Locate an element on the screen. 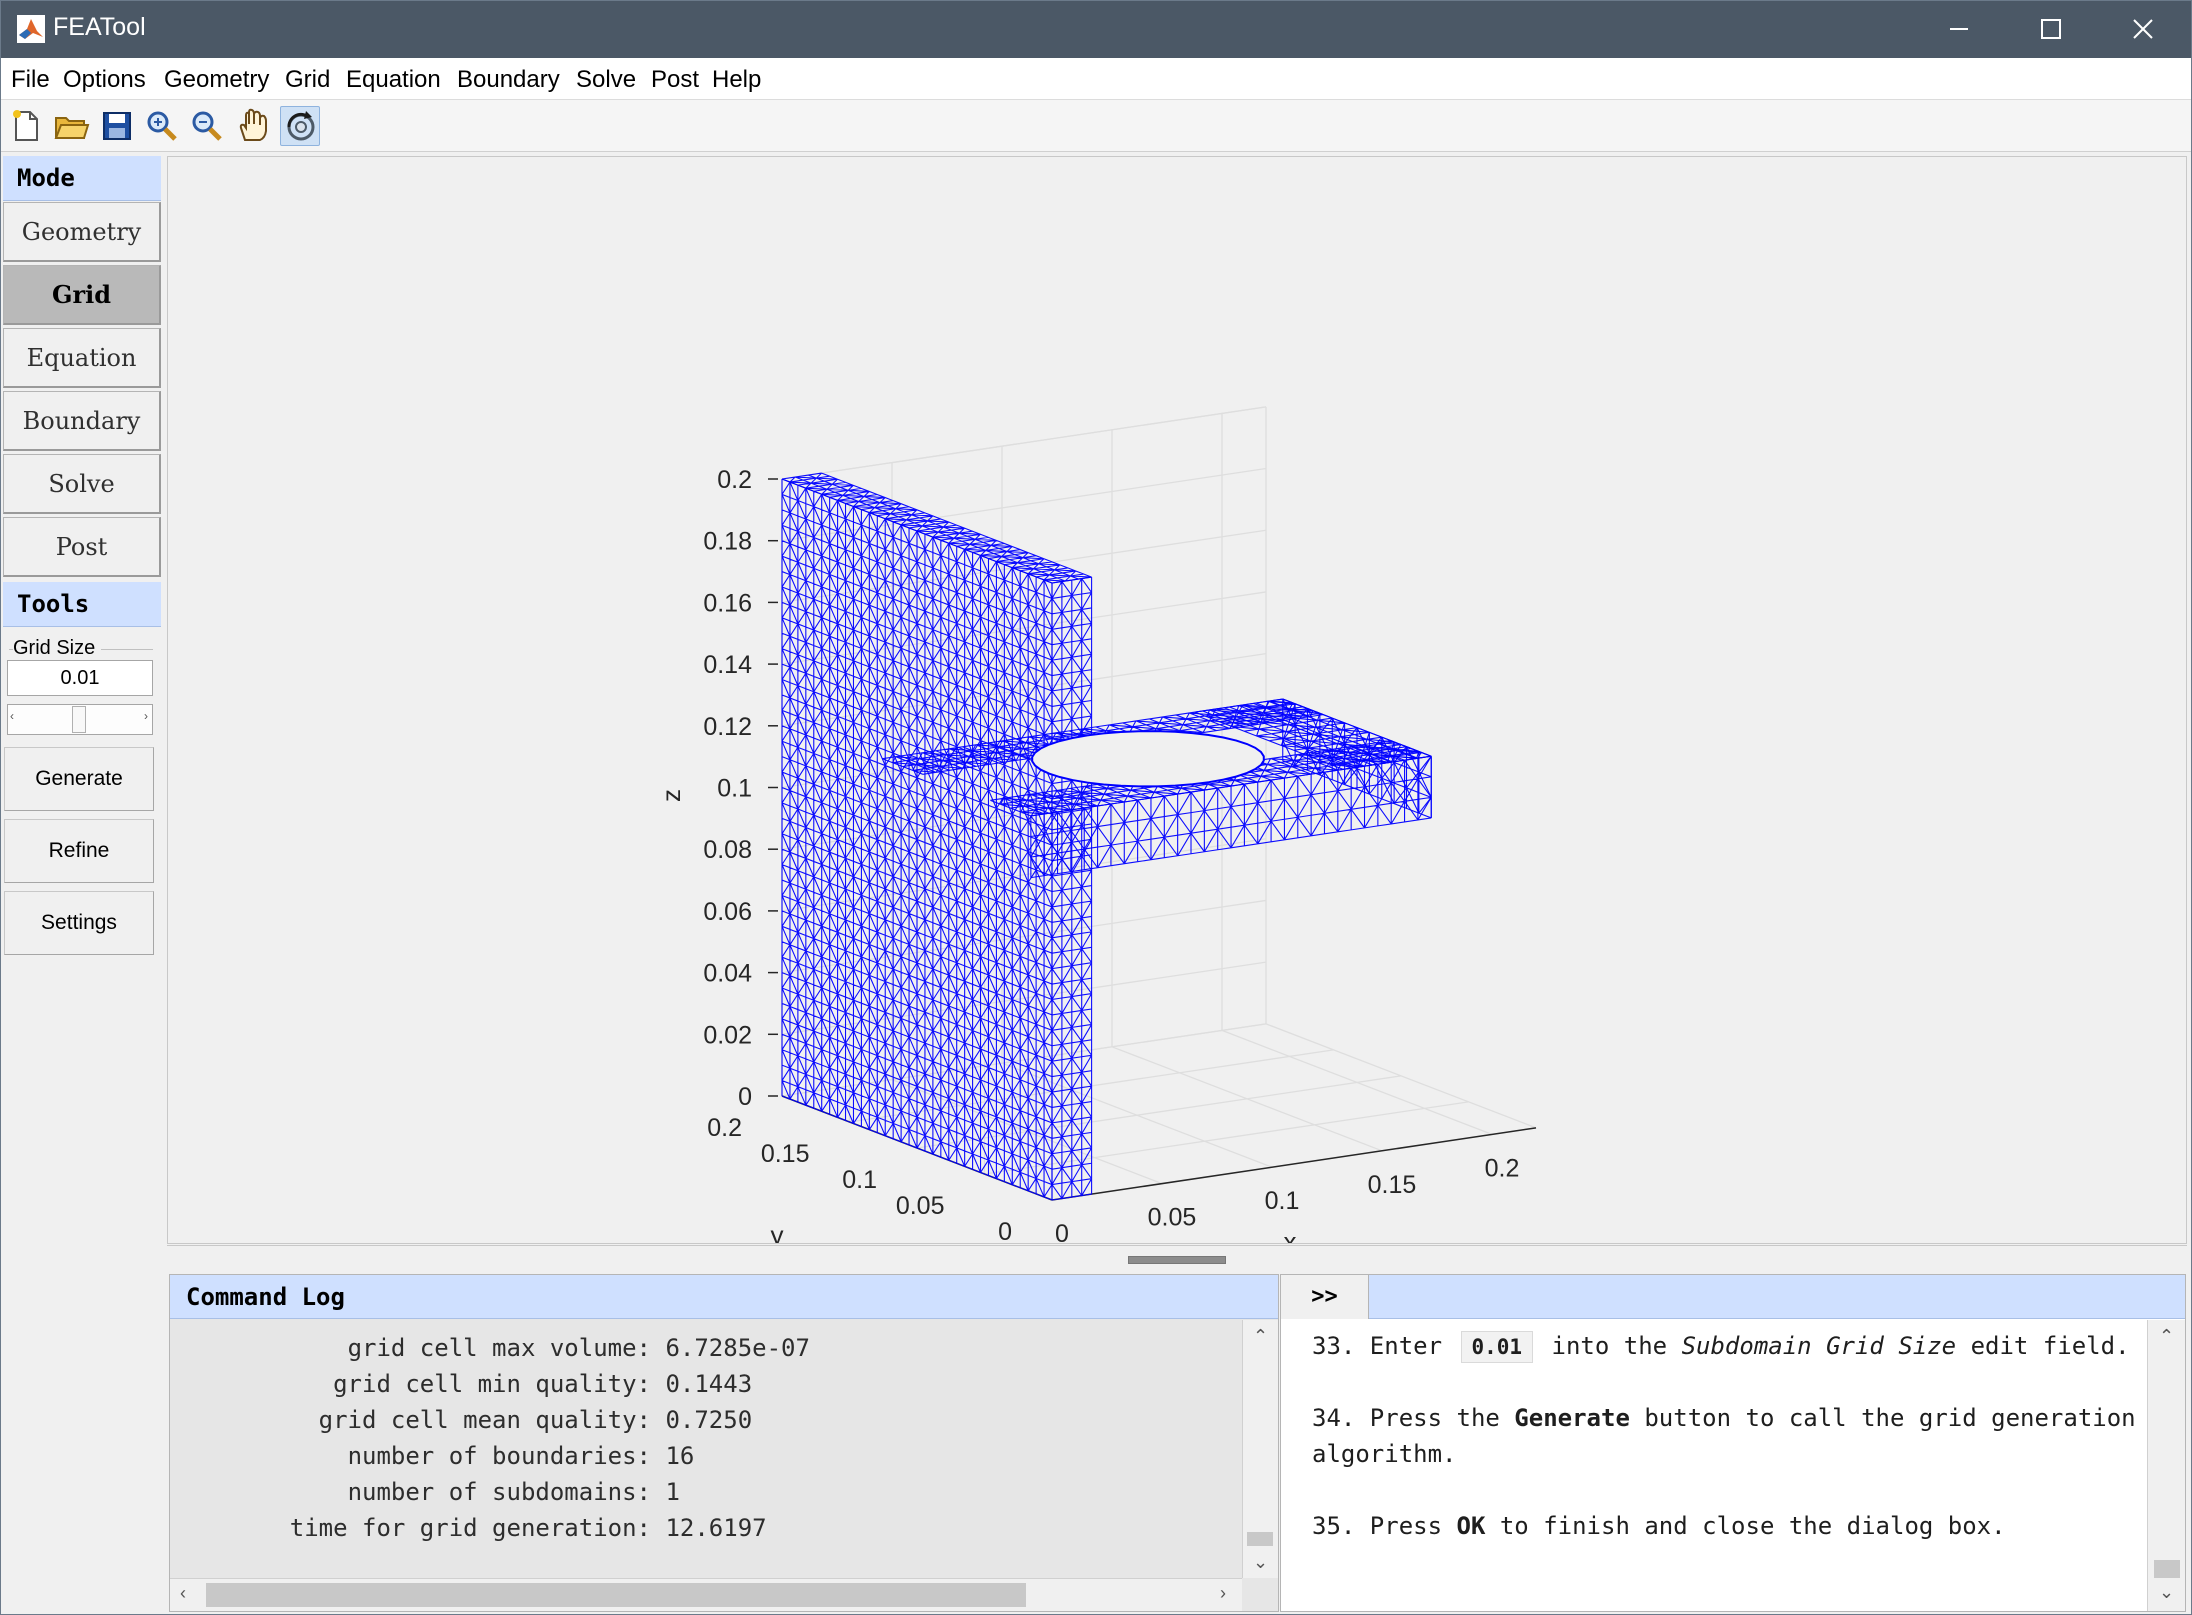 The width and height of the screenshot is (2192, 1615). menu-help: Help is located at coordinates (736, 80).